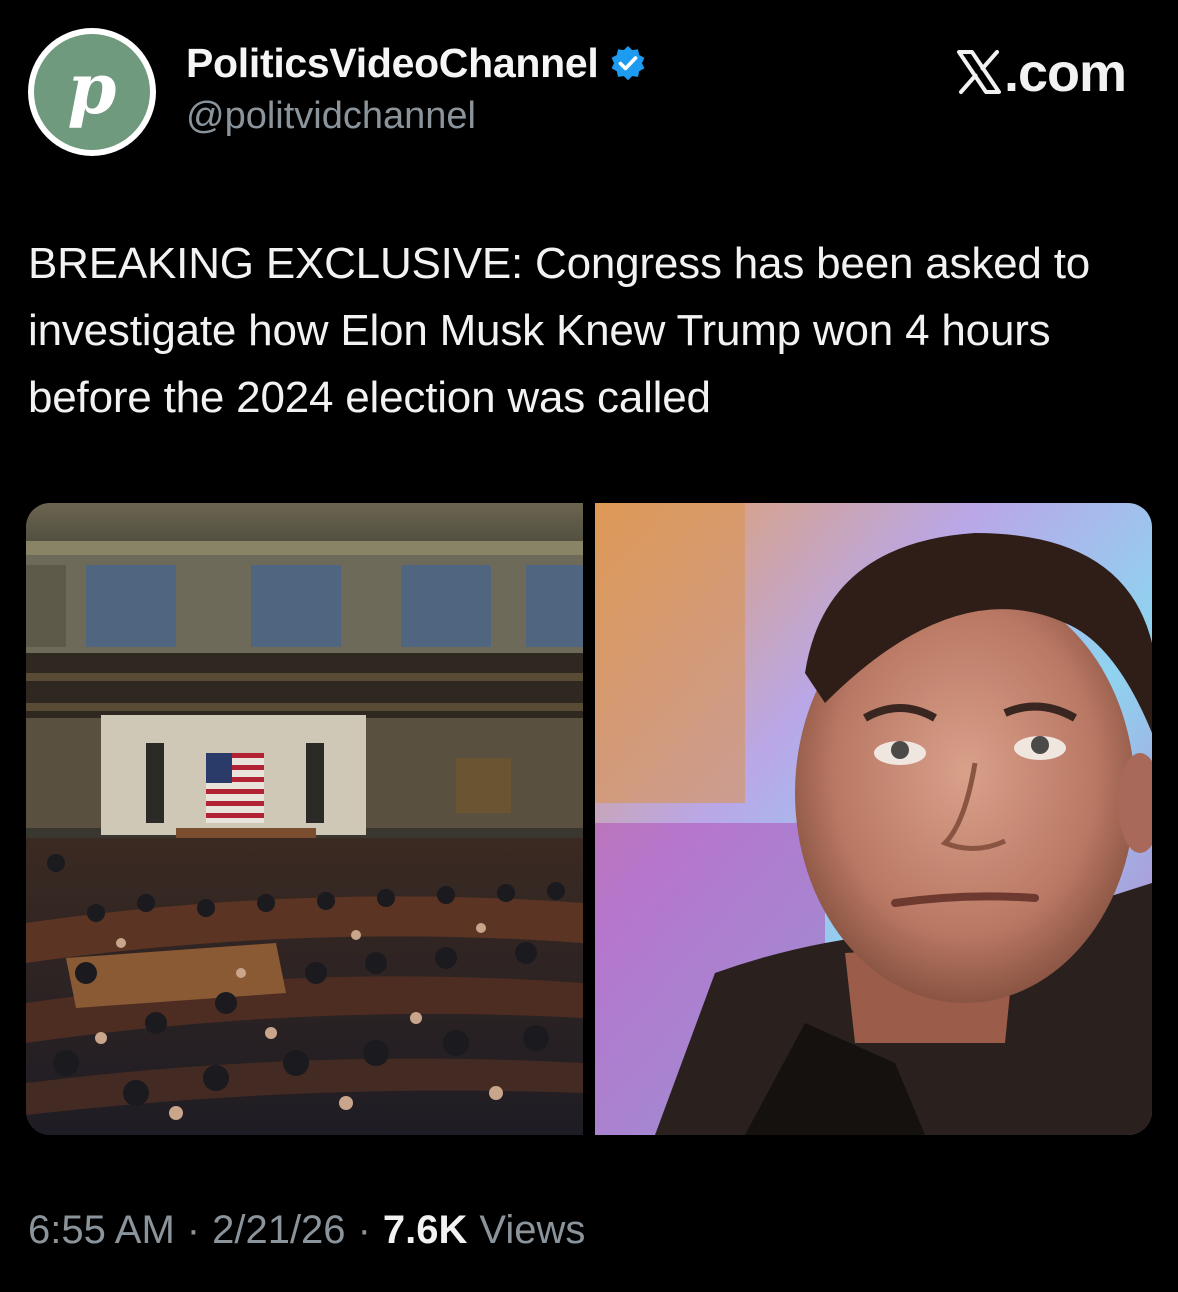  I want to click on avatar-circle: p, so click(92, 92).